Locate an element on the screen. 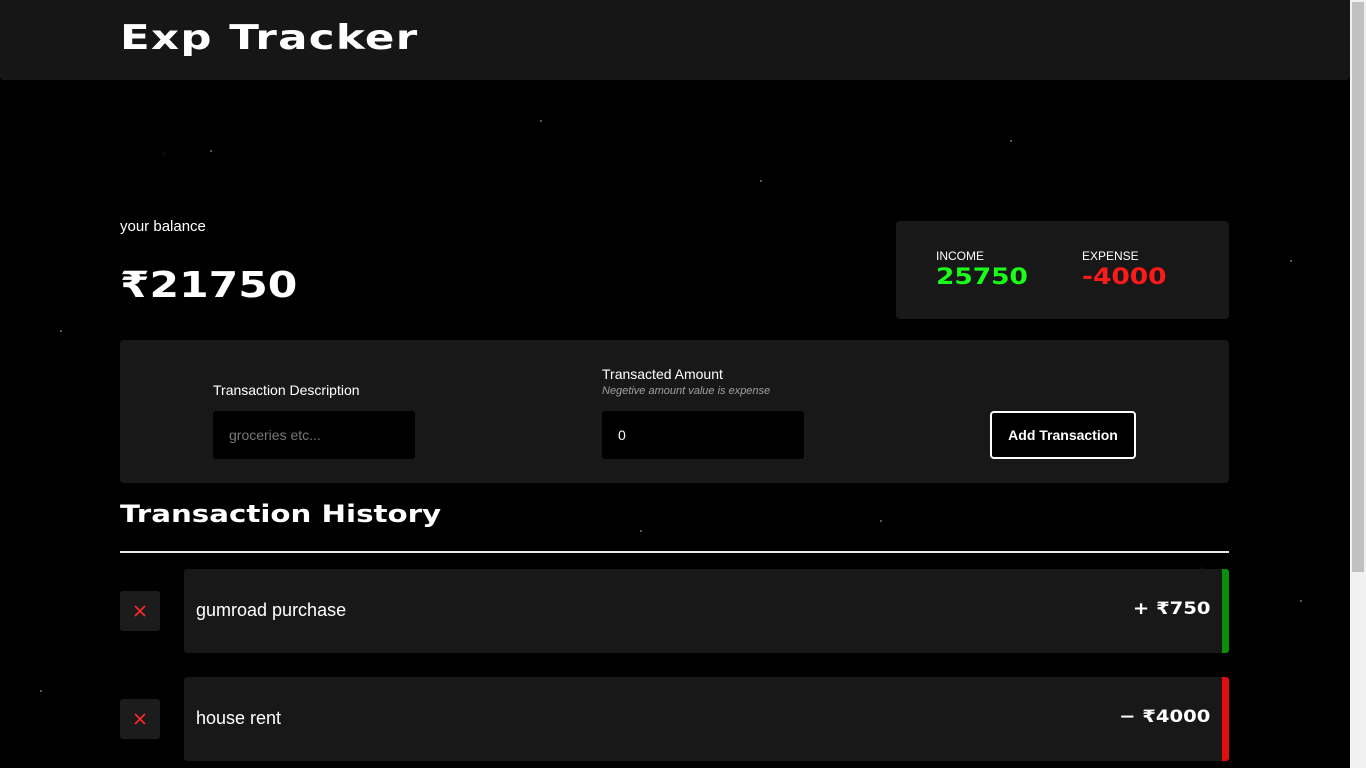 This screenshot has height=768, width=1366. amount-hint: Negetive amount value is expense is located at coordinates (686, 391).